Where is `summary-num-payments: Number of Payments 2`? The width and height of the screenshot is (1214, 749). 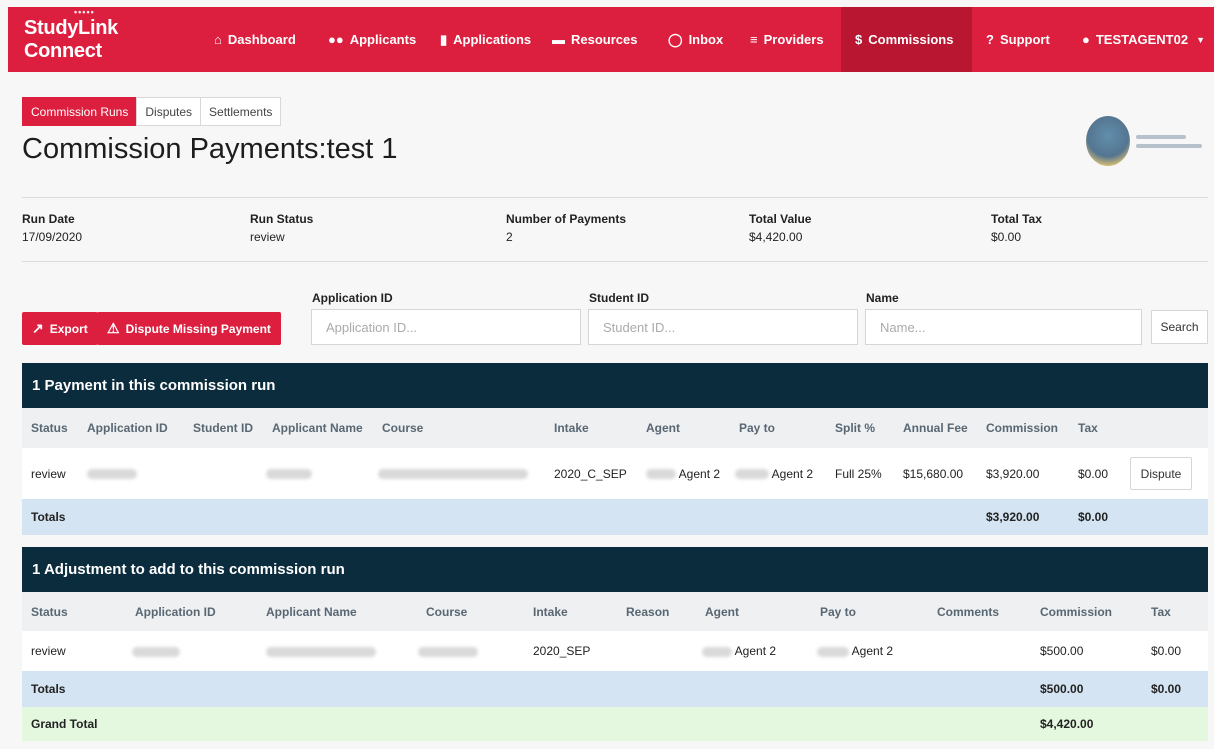 summary-num-payments: Number of Payments 2 is located at coordinates (566, 228).